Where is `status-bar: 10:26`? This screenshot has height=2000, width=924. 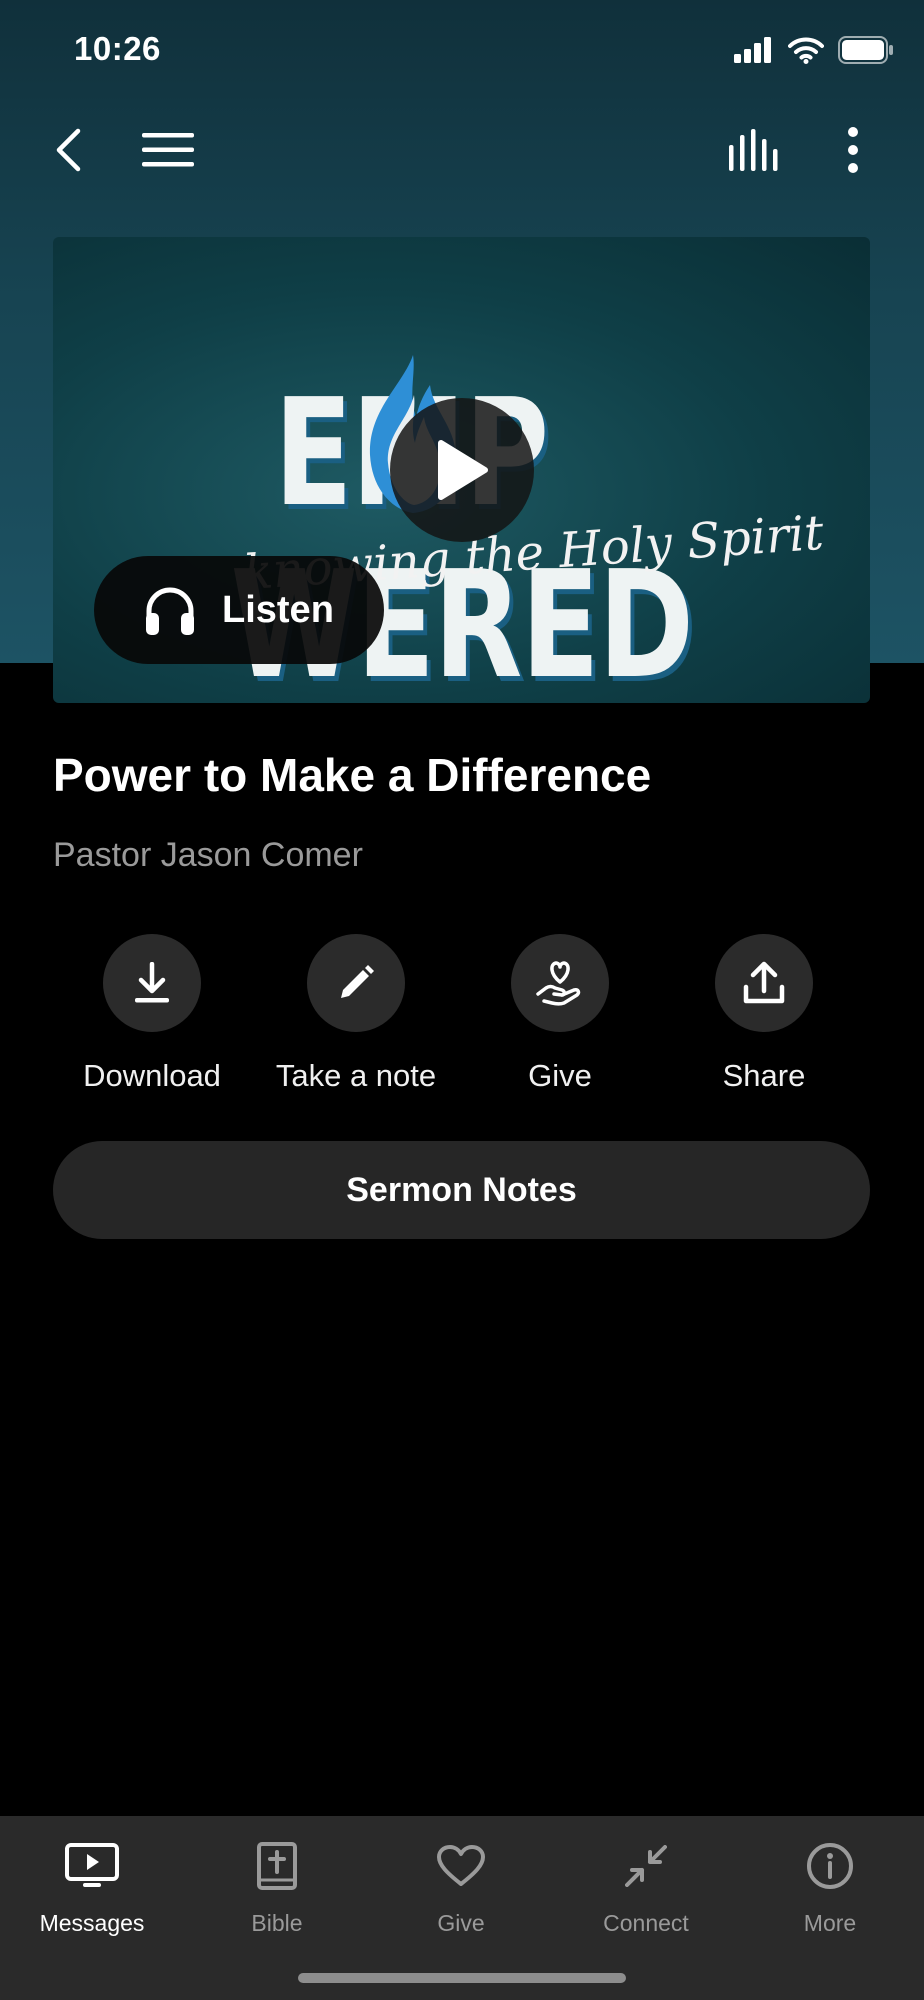 status-bar: 10:26 is located at coordinates (462, 50).